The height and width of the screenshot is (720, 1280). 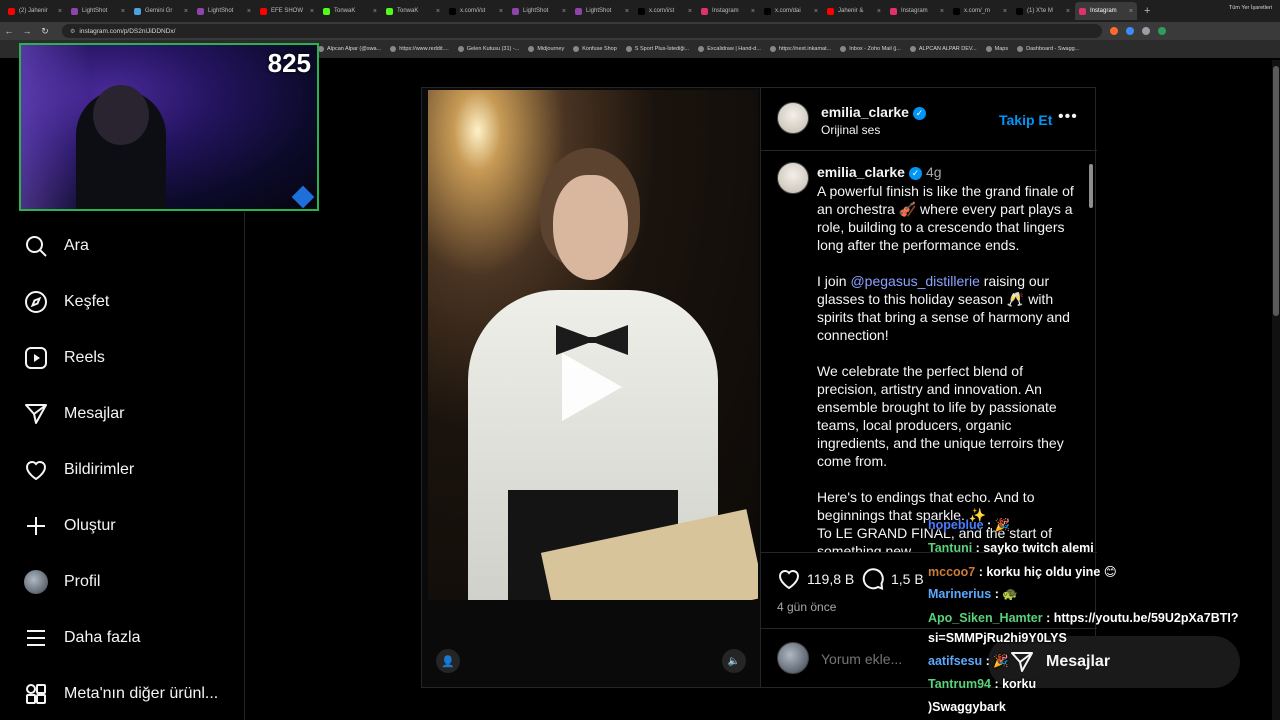 What do you see at coordinates (74, 414) in the screenshot?
I see `sidebar-item-messages: Mesajlar` at bounding box center [74, 414].